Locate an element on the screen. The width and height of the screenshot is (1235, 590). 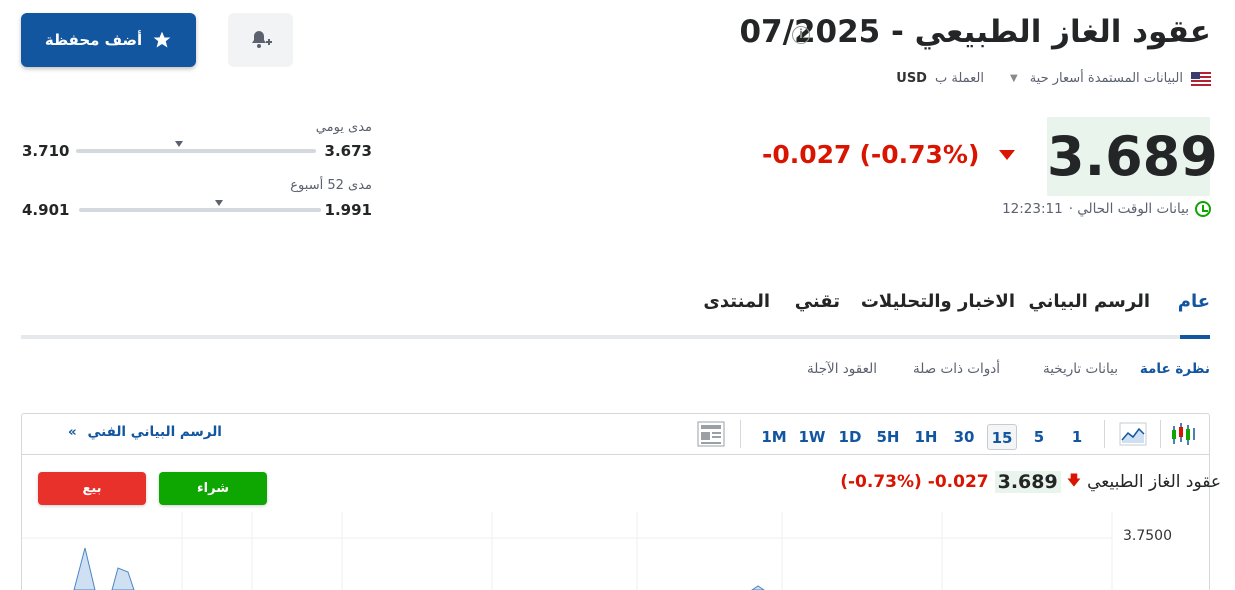
week52-range-high: 4.901 is located at coordinates (46, 210).